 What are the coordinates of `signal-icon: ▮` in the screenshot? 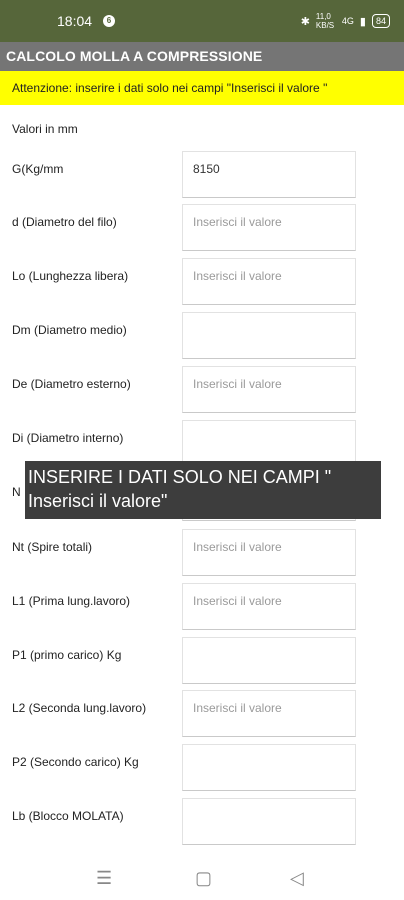 It's located at (362, 21).